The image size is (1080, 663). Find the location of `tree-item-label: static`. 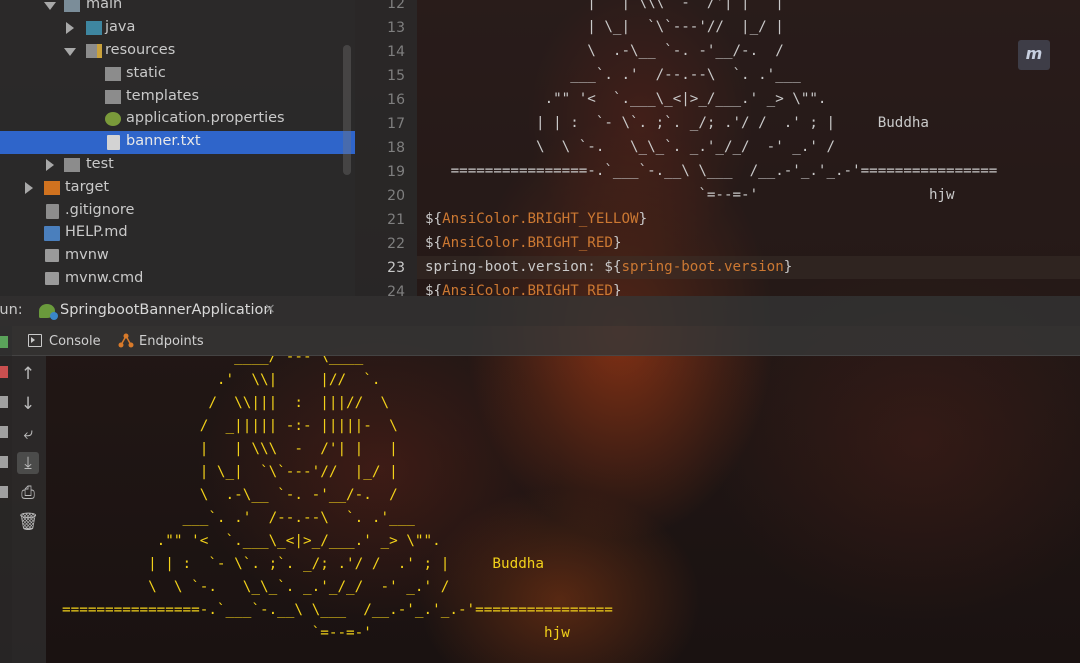

tree-item-label: static is located at coordinates (146, 73).